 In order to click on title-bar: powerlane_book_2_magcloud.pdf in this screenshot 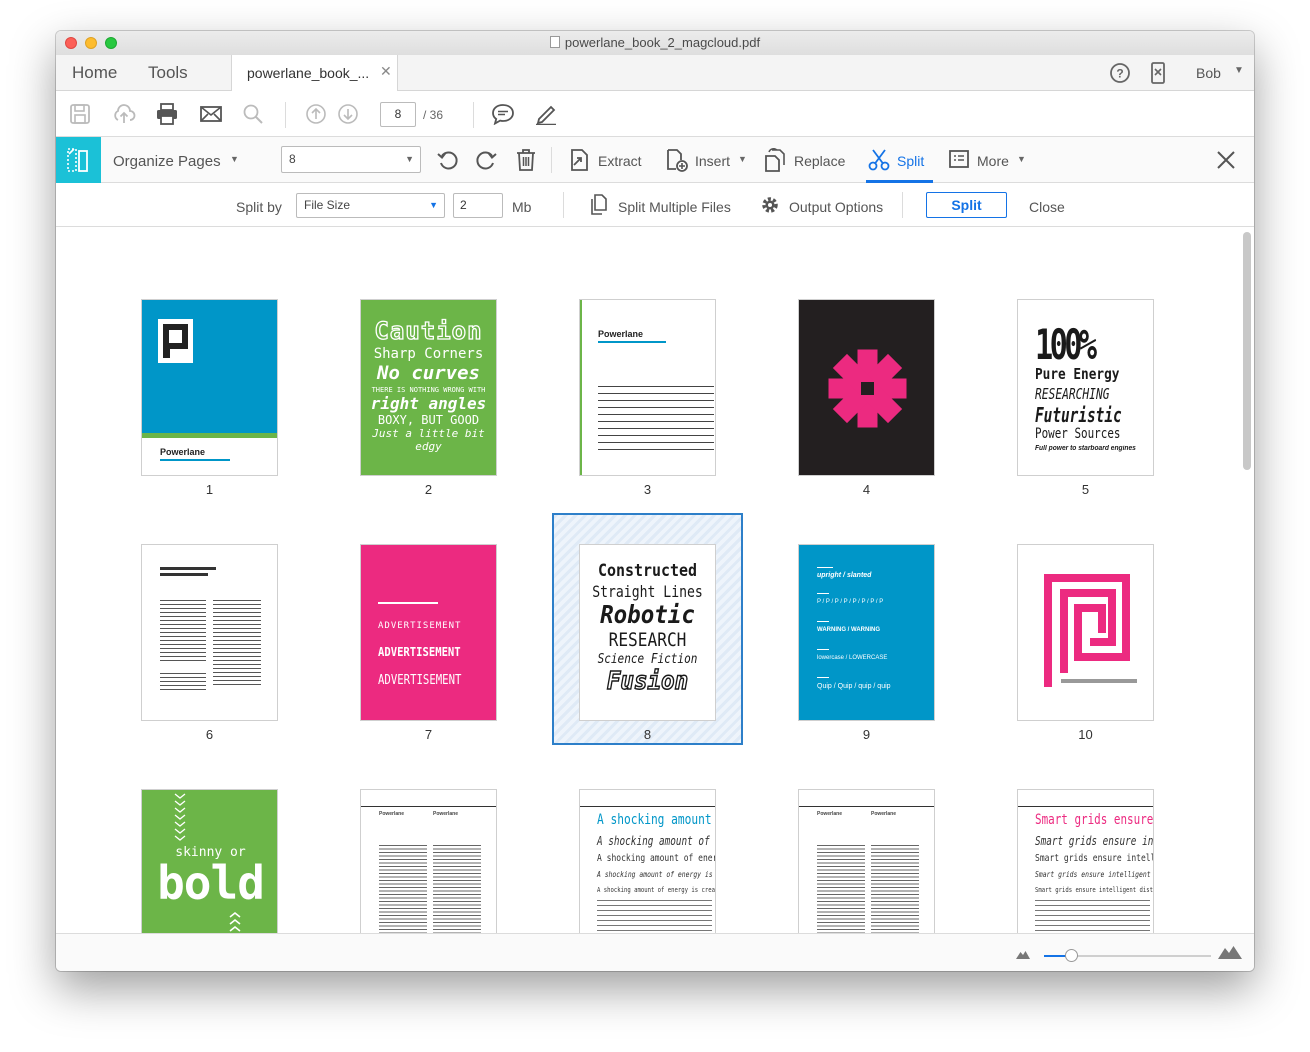, I will do `click(655, 43)`.